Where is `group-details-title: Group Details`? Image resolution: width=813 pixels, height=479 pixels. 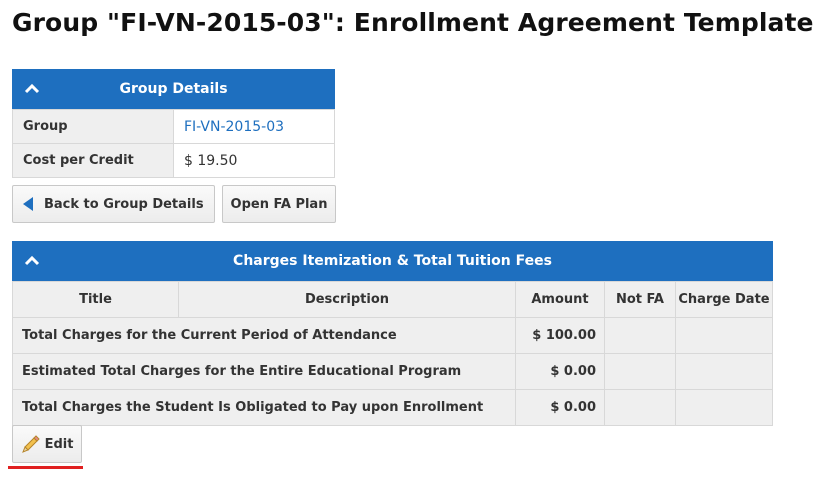
group-details-title: Group Details is located at coordinates (173, 89).